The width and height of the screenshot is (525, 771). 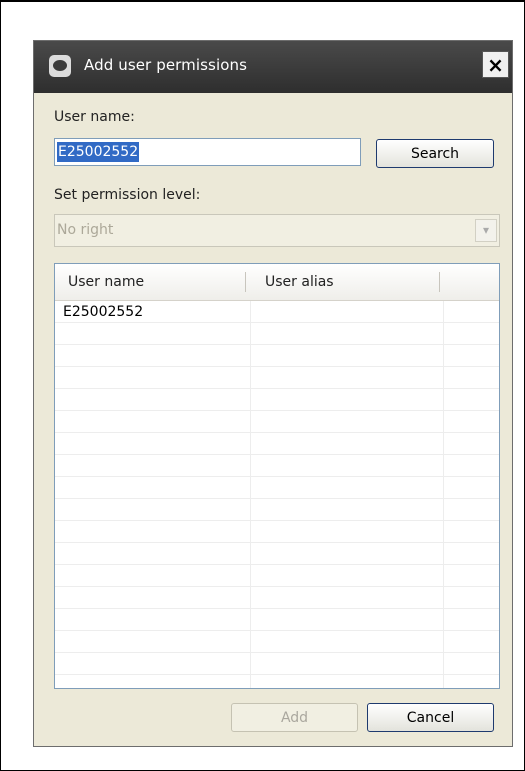 I want to click on dialog-titlebar: Add user permissions ×, so click(x=273, y=67).